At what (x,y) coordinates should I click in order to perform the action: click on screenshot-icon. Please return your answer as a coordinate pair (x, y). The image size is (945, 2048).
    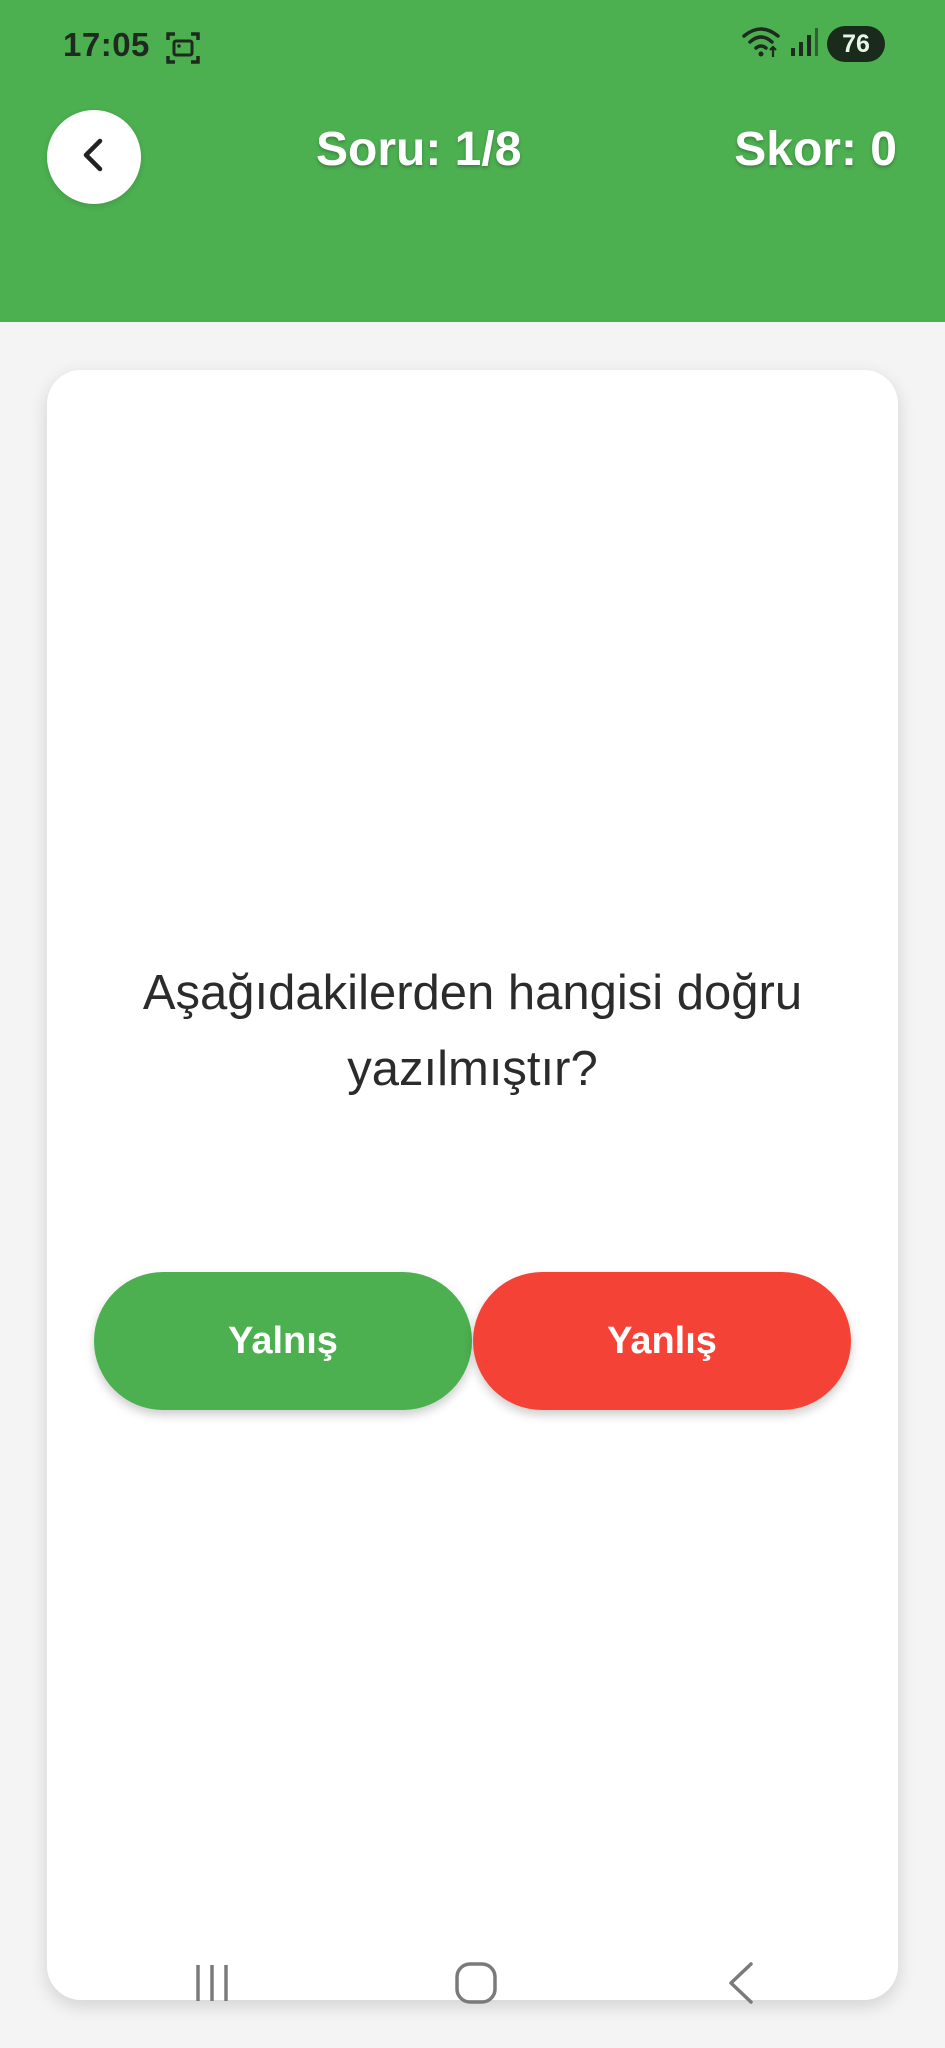
    Looking at the image, I should click on (183, 48).